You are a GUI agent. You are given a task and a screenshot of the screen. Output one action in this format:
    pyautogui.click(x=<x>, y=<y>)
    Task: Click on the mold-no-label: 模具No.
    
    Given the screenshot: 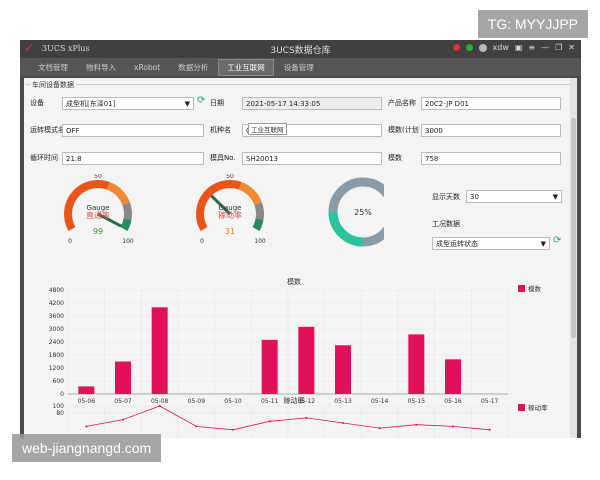 What is the action you would take?
    pyautogui.click(x=223, y=158)
    